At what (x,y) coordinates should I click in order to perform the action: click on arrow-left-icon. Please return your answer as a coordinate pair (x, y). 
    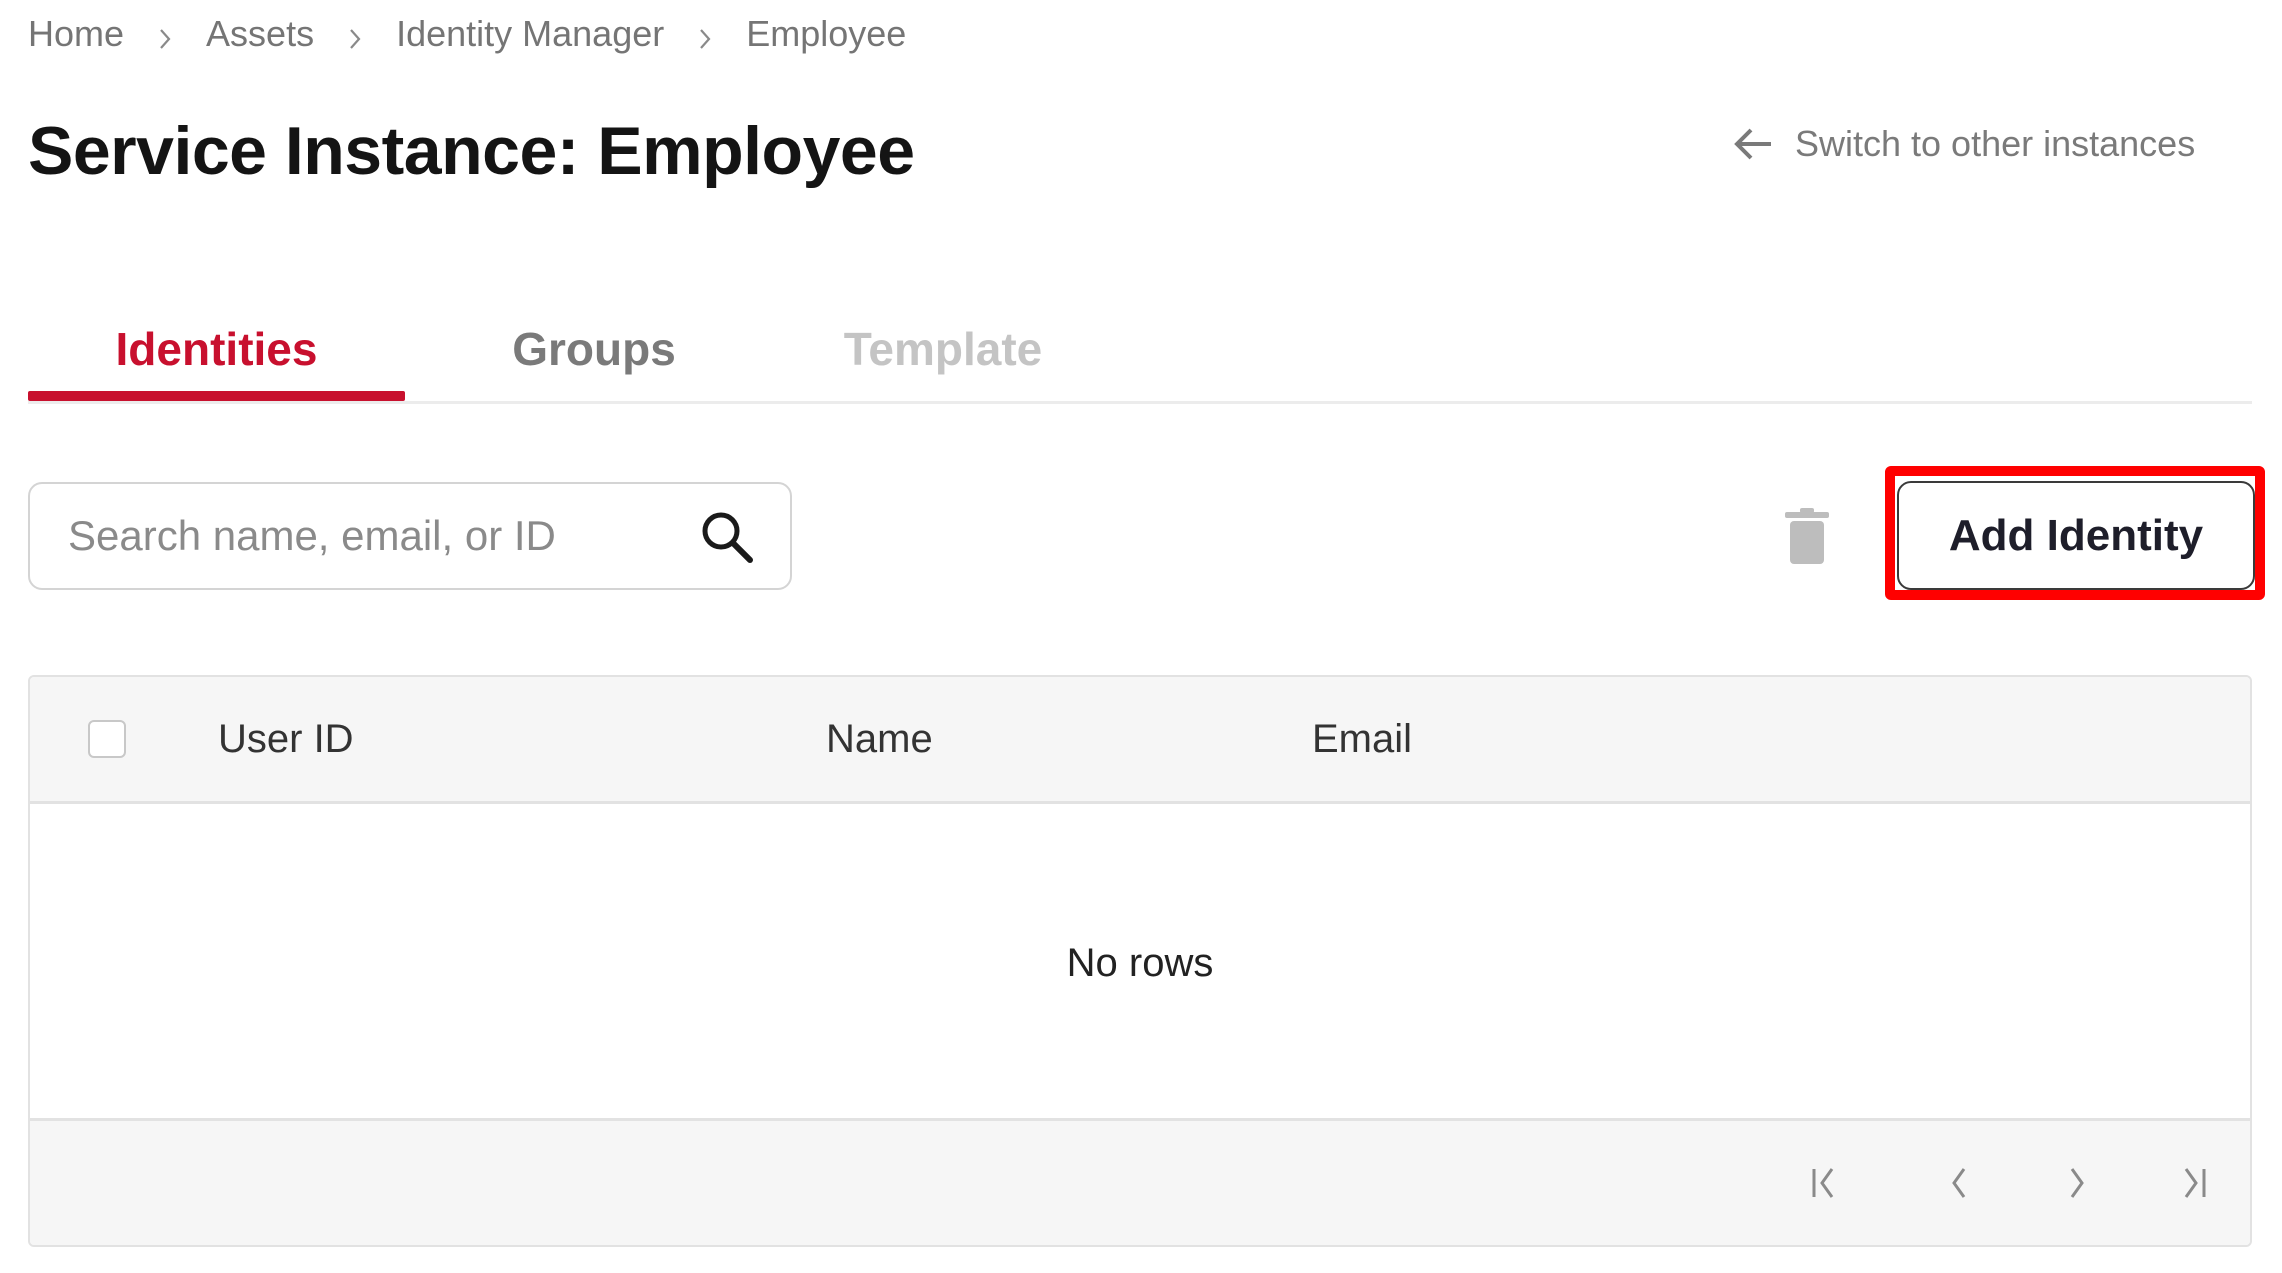
    Looking at the image, I should click on (1752, 144).